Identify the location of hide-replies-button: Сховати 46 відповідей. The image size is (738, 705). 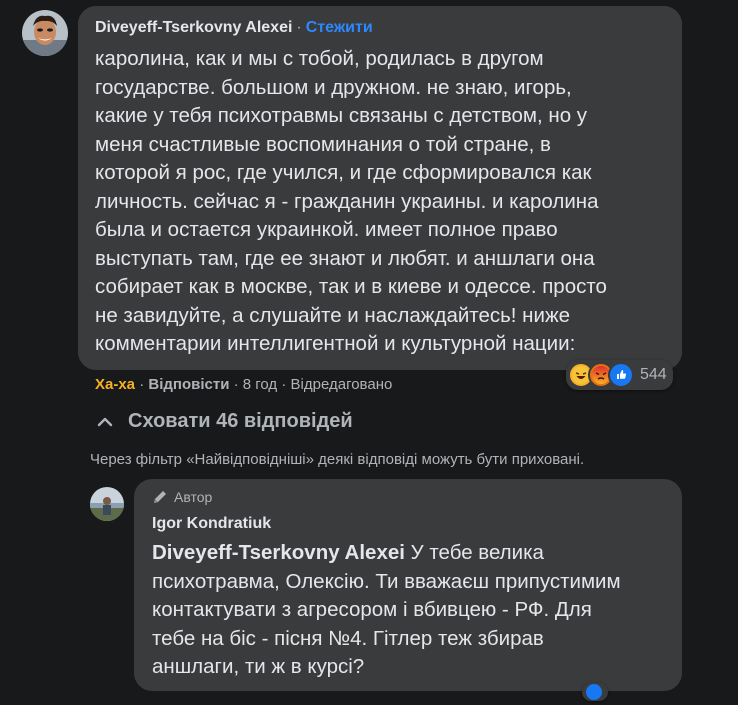
(224, 421).